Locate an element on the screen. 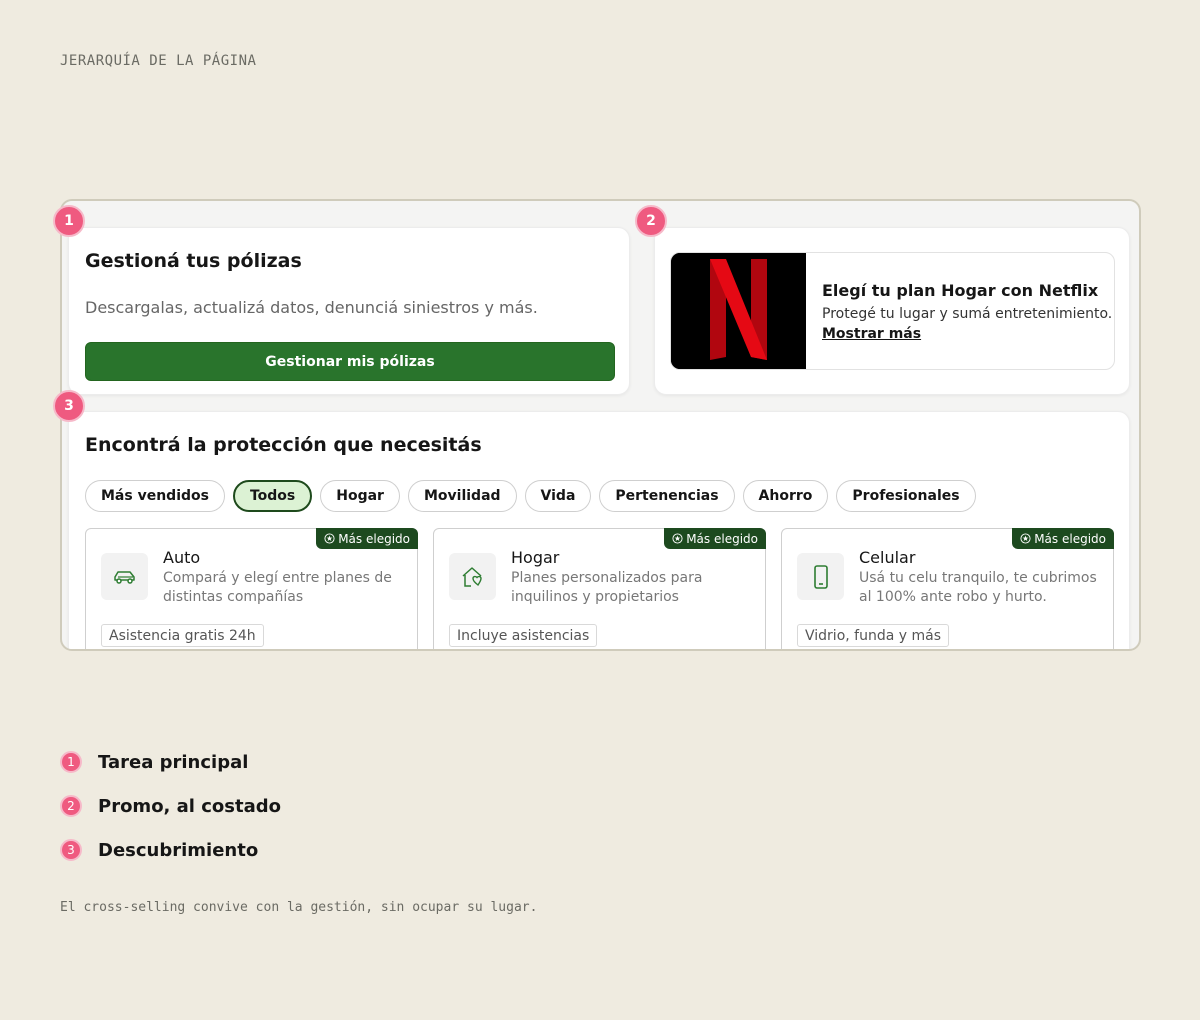 The width and height of the screenshot is (1200, 1020). legend-label: Promo, al costado is located at coordinates (189, 806).